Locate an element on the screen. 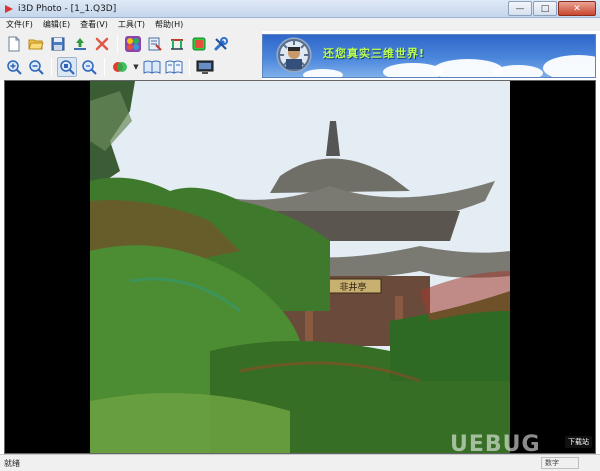 The width and height of the screenshot is (600, 471). delete-icon is located at coordinates (102, 44).